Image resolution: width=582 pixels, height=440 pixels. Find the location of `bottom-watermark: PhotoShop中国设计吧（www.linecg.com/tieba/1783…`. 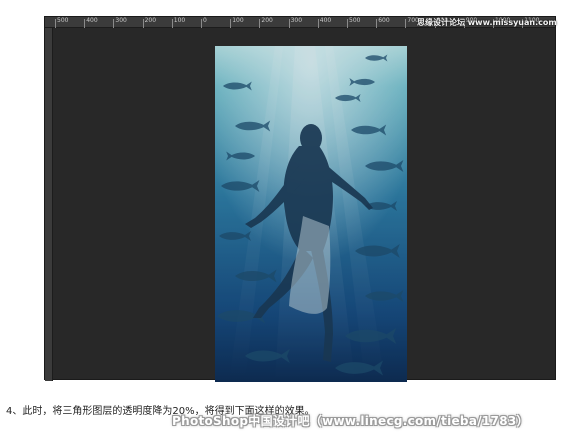

bottom-watermark: PhotoShop中国设计吧（www.linecg.com/tieba/1783… is located at coordinates (350, 421).